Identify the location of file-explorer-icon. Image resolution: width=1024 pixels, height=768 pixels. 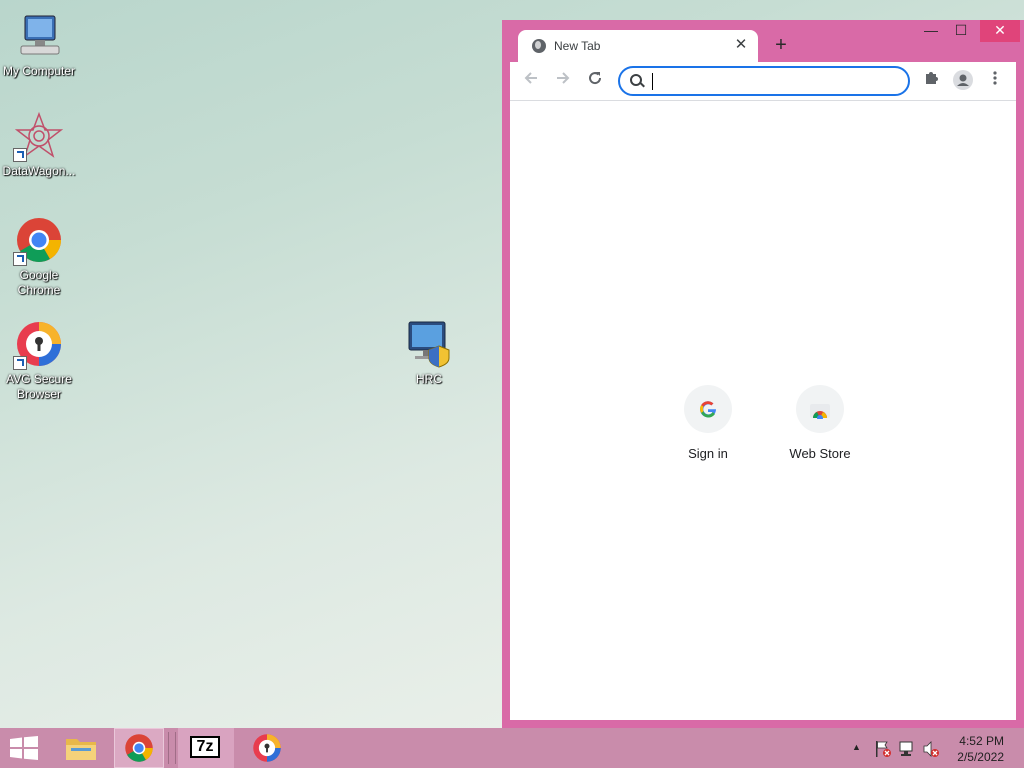
(81, 749).